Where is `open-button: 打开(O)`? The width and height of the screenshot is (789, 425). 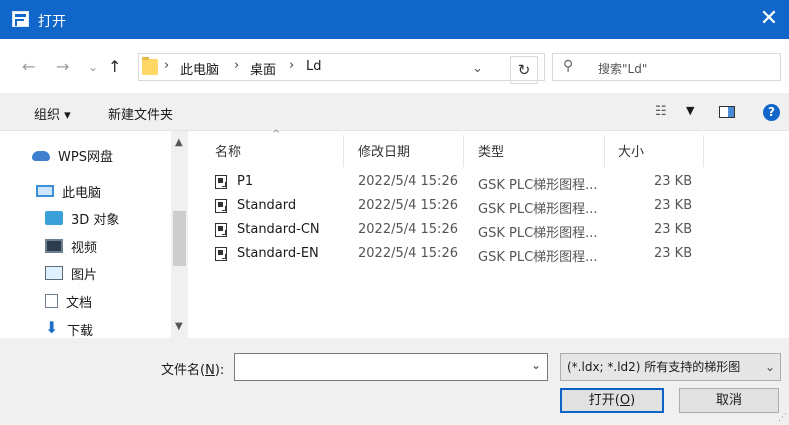 open-button: 打开(O) is located at coordinates (612, 400).